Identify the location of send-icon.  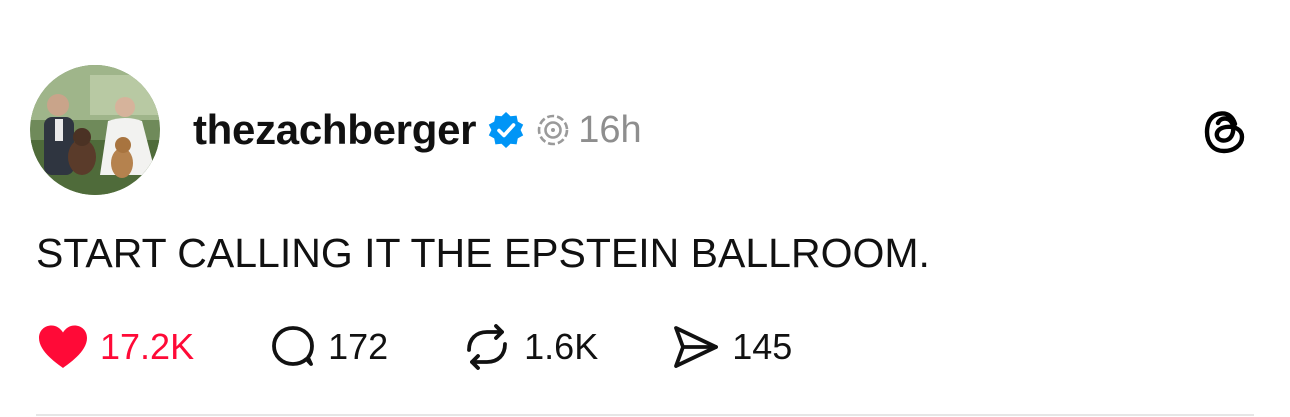
(696, 347).